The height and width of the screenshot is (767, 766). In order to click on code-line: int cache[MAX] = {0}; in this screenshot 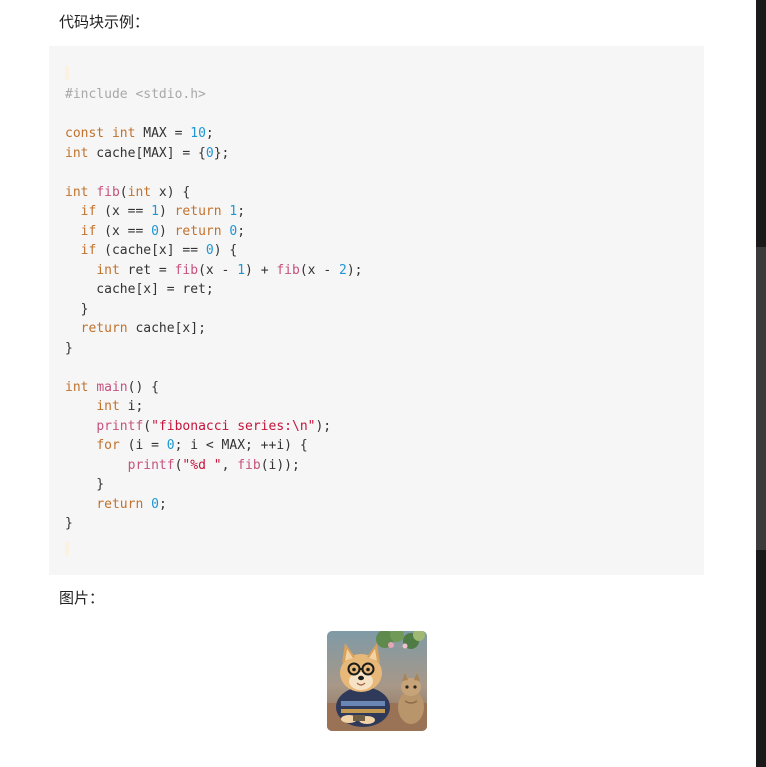, I will do `click(147, 153)`.